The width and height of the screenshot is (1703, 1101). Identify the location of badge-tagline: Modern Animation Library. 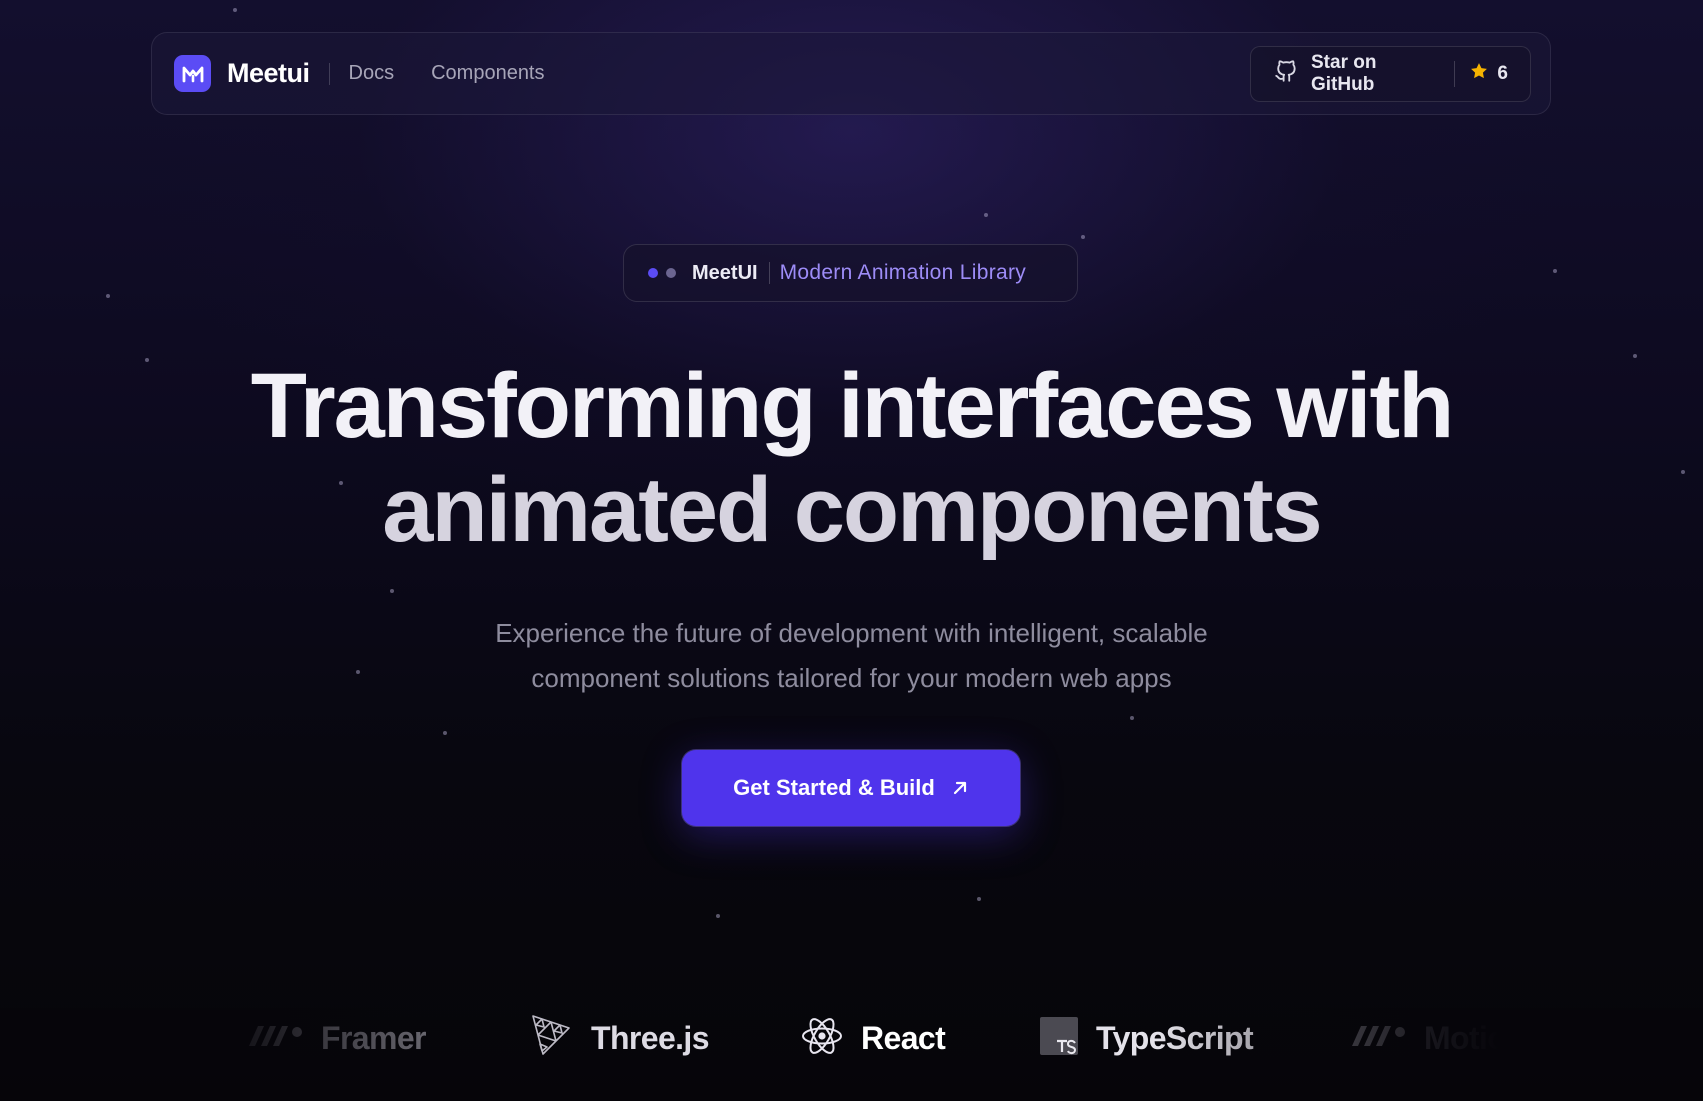
(903, 272).